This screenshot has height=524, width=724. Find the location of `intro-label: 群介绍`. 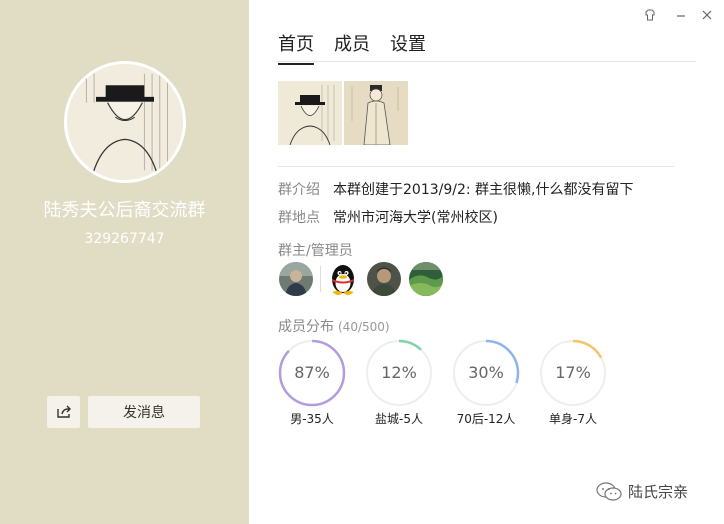

intro-label: 群介绍 is located at coordinates (299, 190).